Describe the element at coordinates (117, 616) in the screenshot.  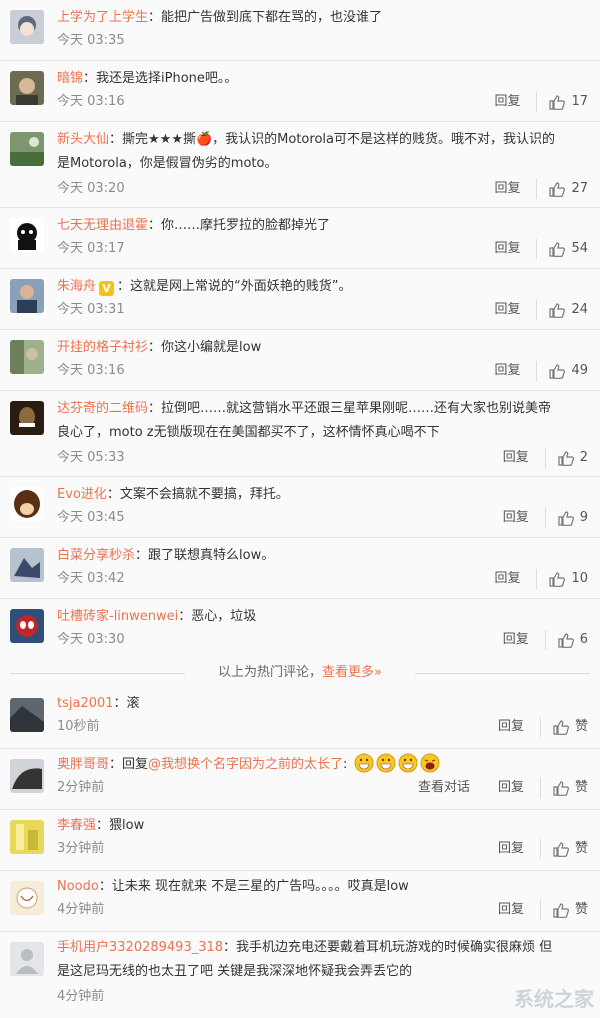
I see `username: 吐槽砖家-linwenwei` at that location.